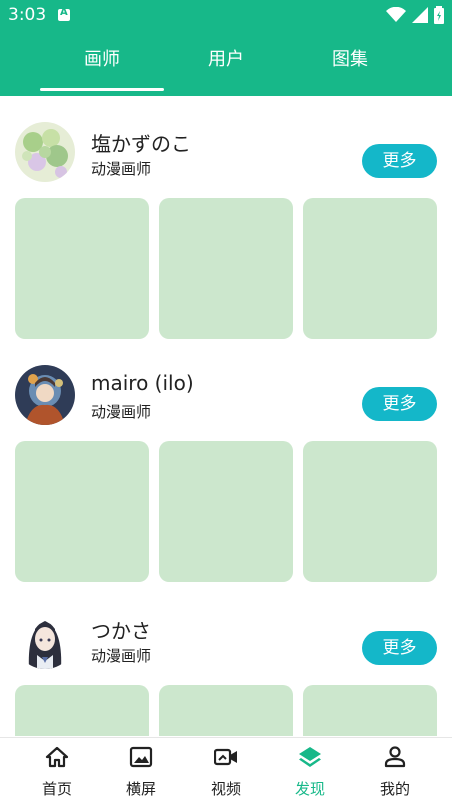 The width and height of the screenshot is (452, 803). Describe the element at coordinates (57, 757) in the screenshot. I see `home-icon` at that location.